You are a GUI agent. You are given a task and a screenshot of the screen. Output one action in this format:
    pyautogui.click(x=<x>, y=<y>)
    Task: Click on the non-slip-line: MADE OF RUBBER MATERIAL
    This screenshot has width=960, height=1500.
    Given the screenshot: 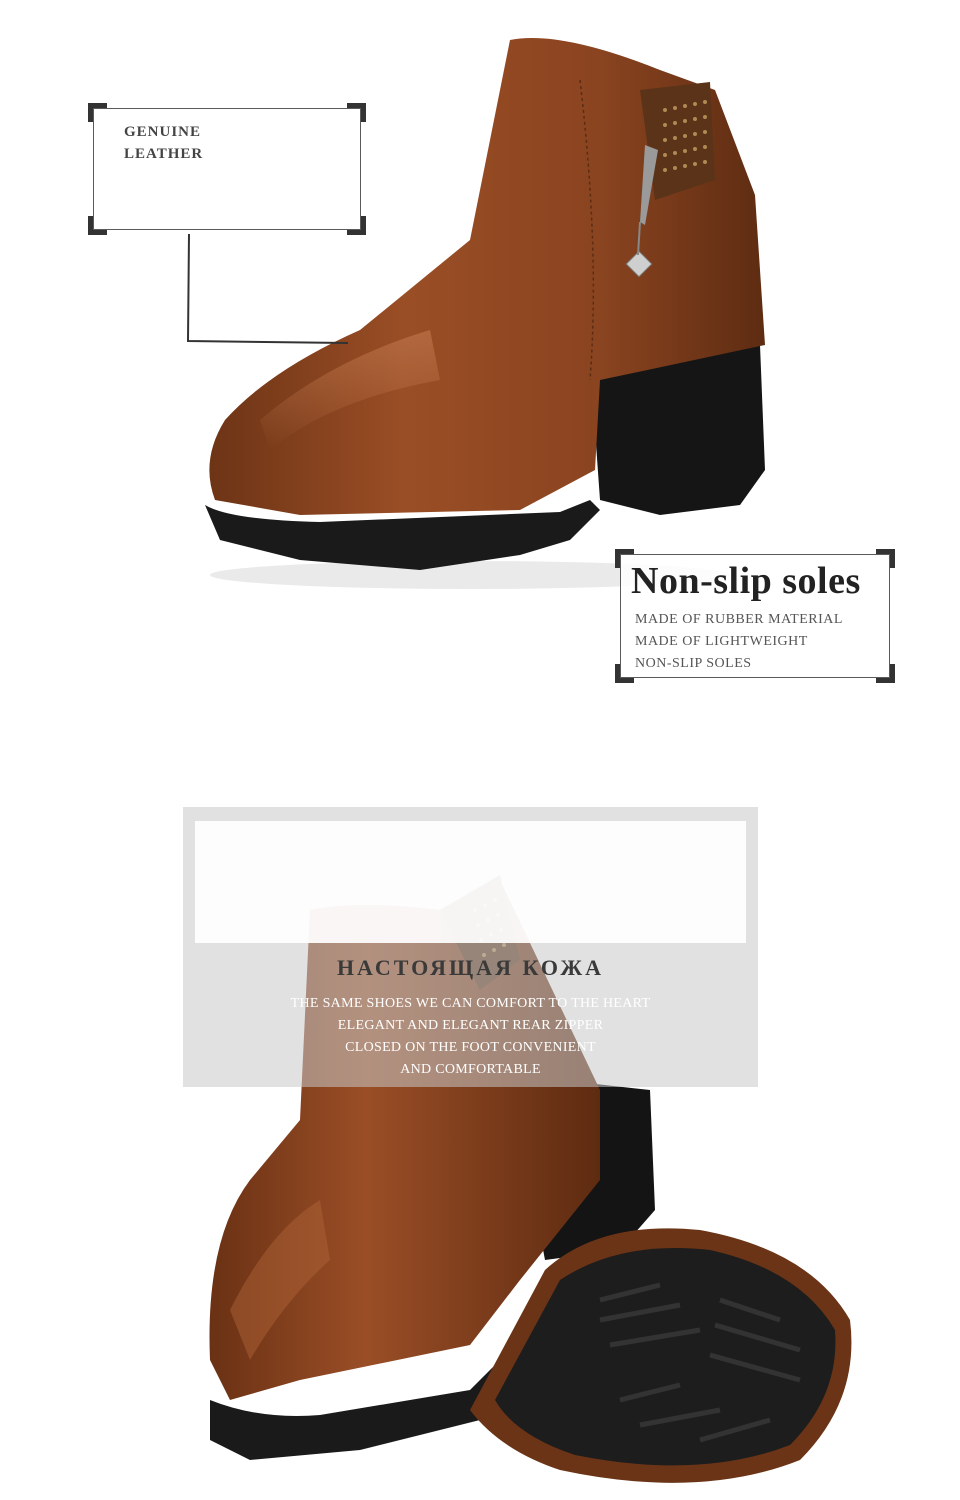 What is the action you would take?
    pyautogui.click(x=739, y=619)
    